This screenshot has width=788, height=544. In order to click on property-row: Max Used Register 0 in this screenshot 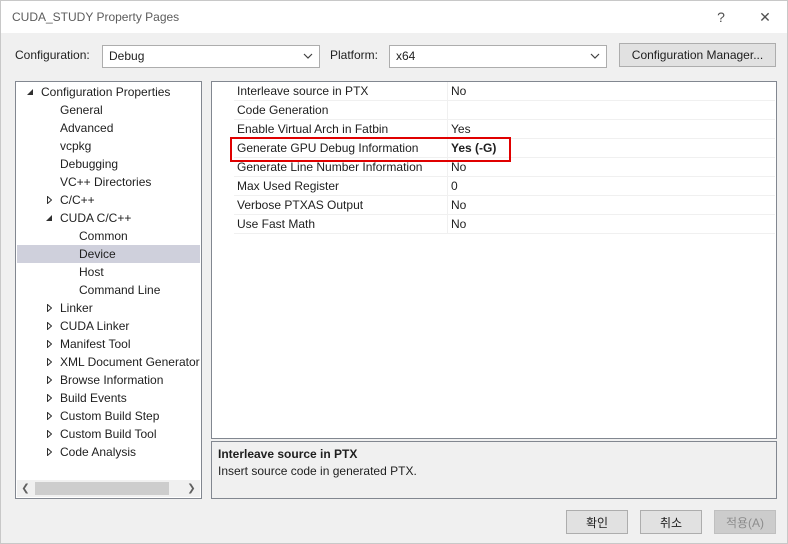, I will do `click(504, 186)`.